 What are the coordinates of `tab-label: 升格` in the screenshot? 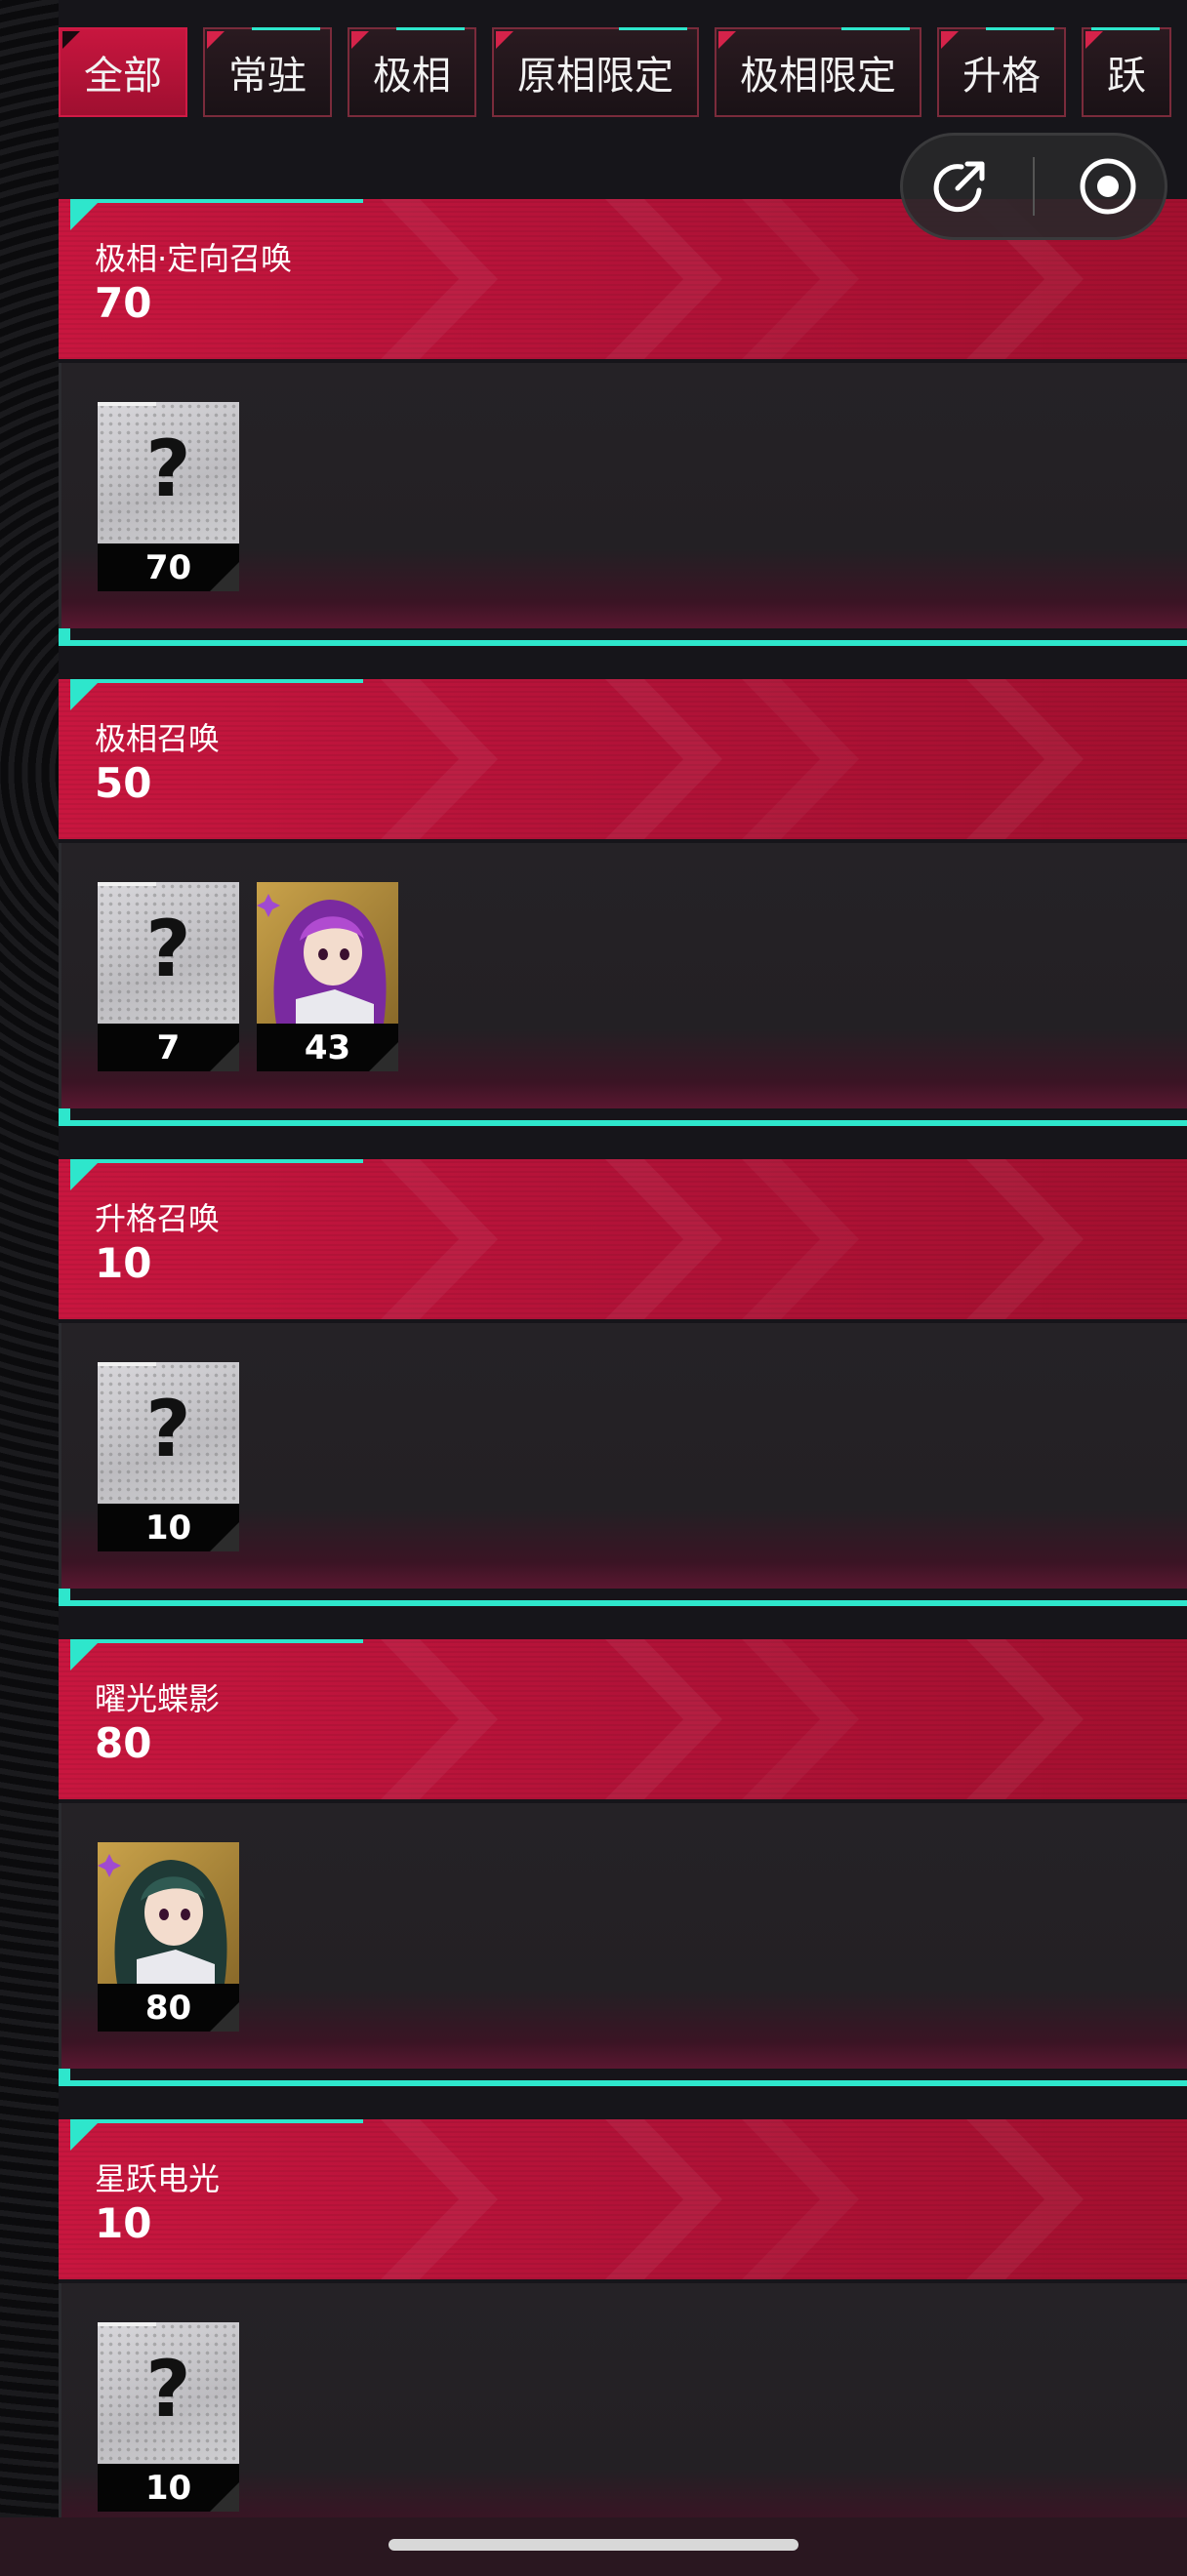 It's located at (1001, 76).